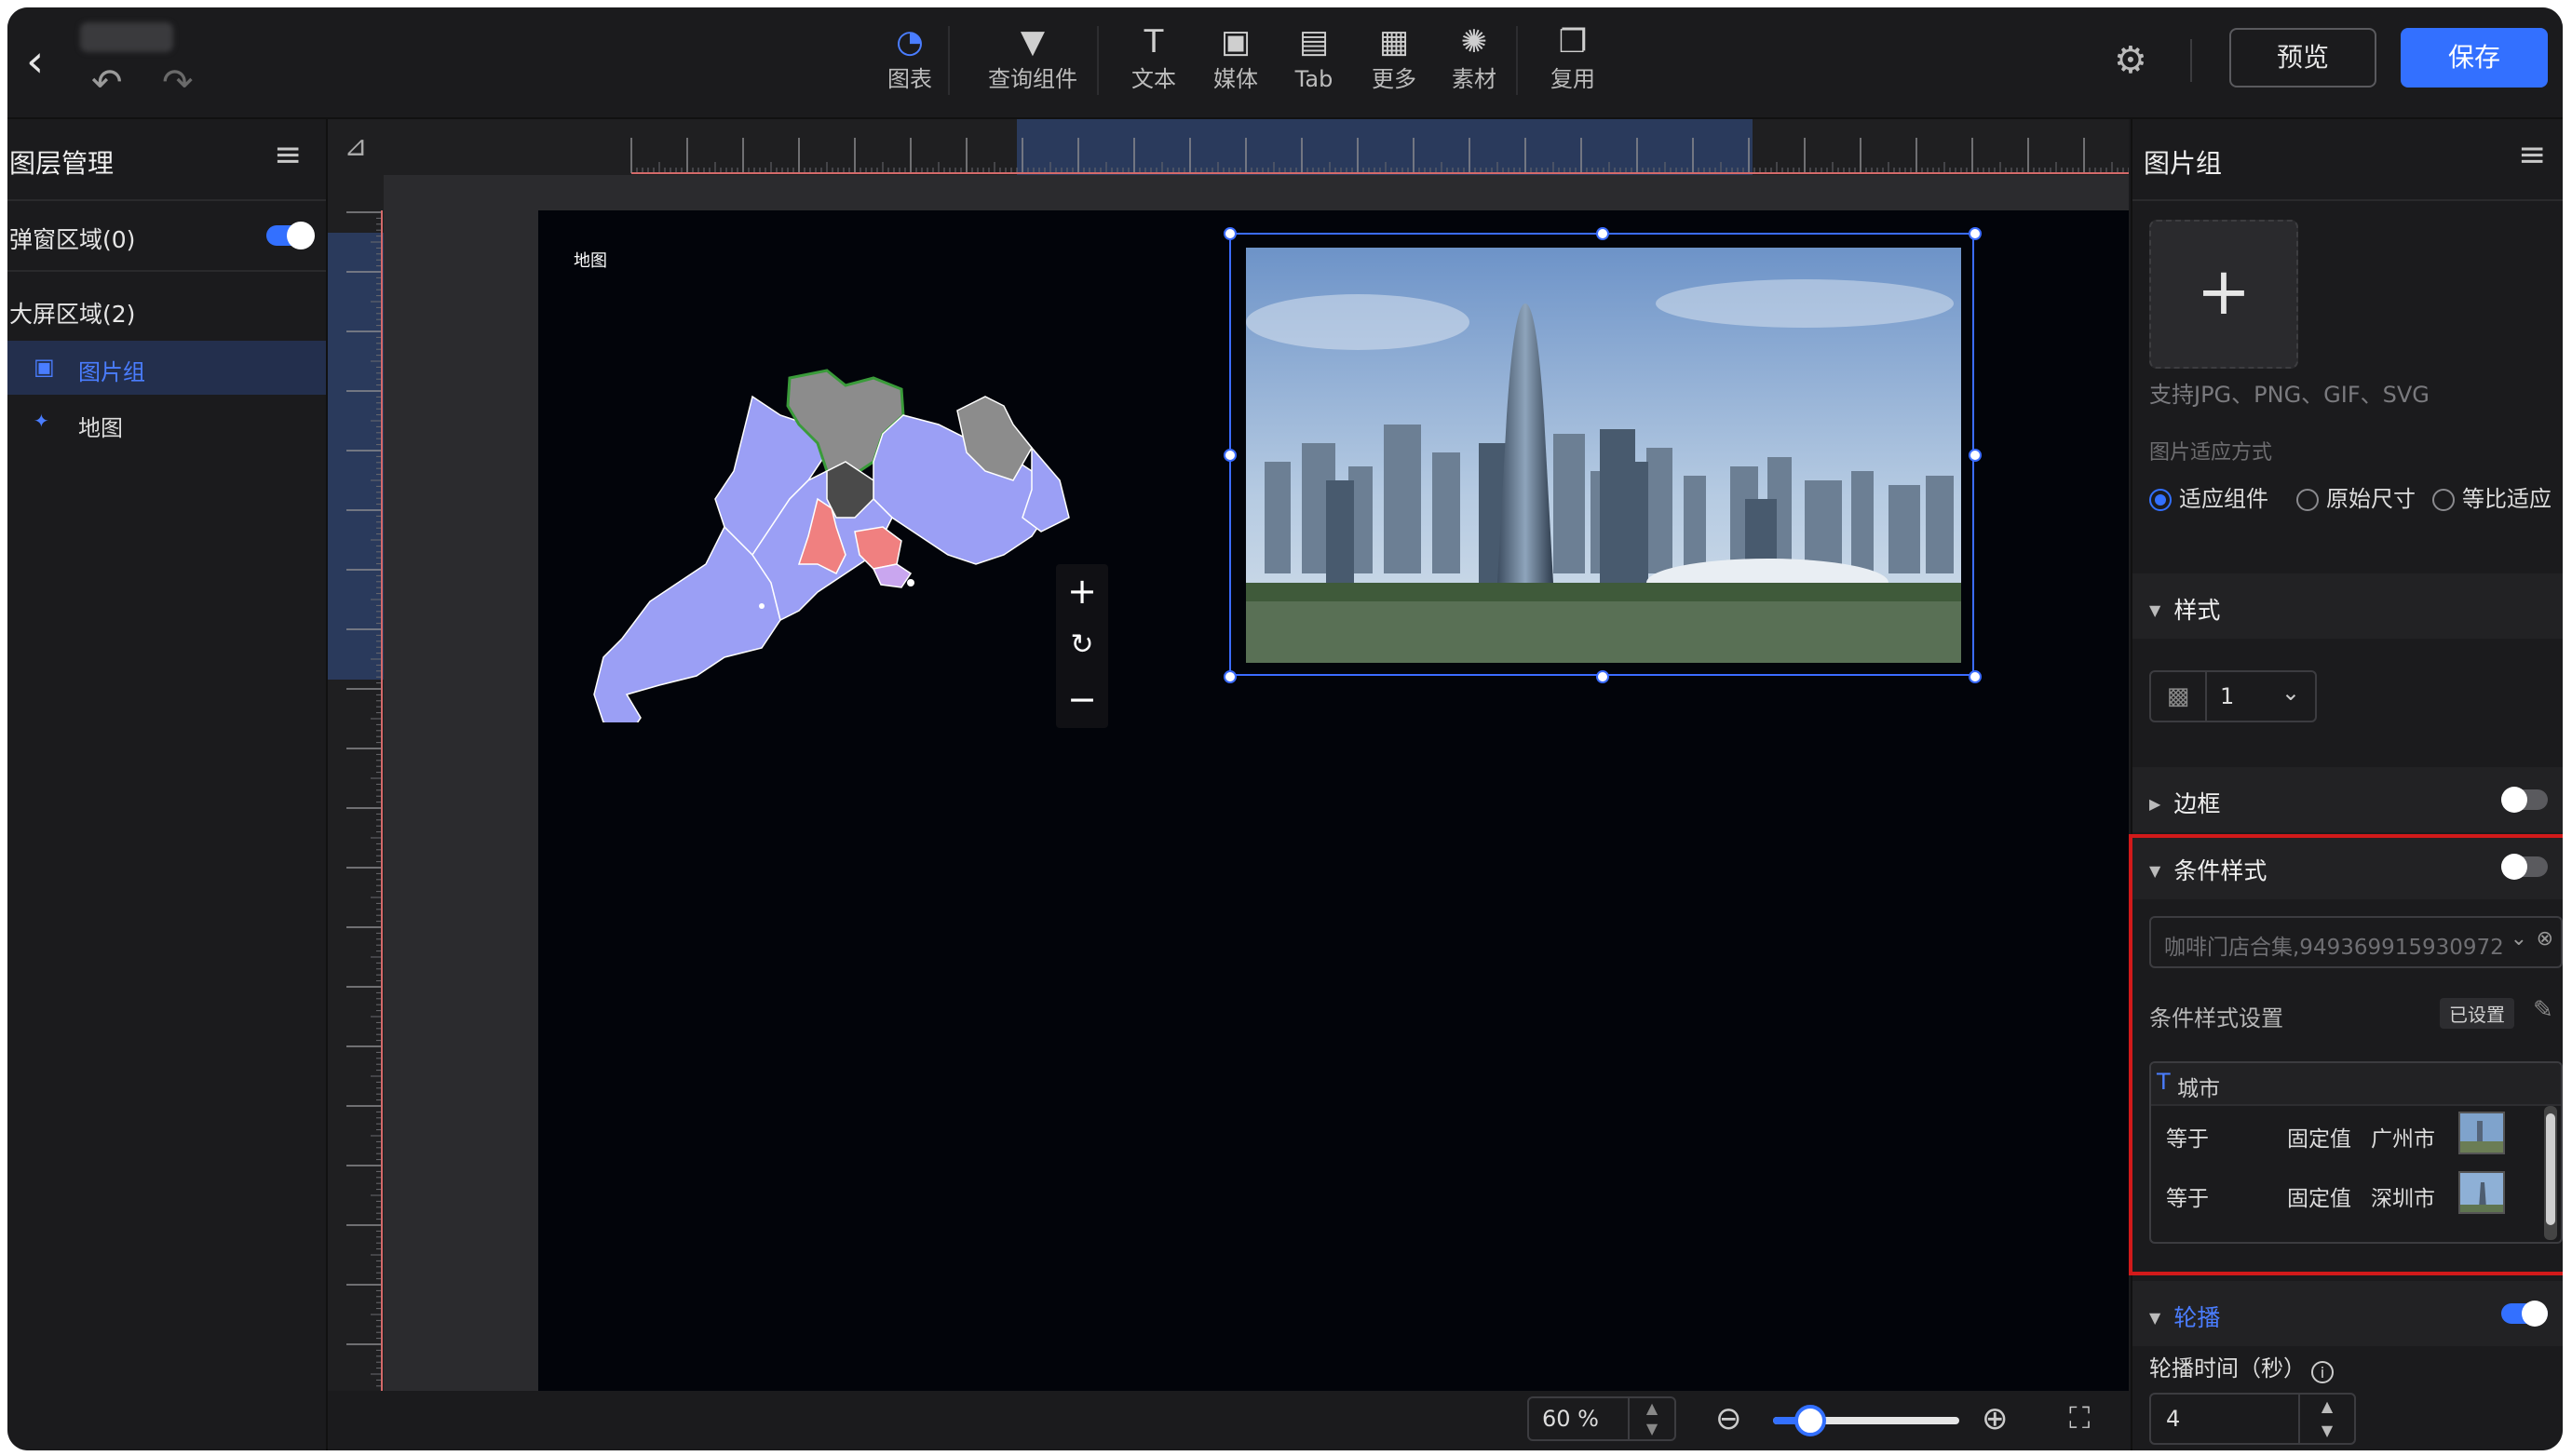 The height and width of the screenshot is (1456, 2572). I want to click on conditional-setting-label: 条件样式设置, so click(2216, 1018).